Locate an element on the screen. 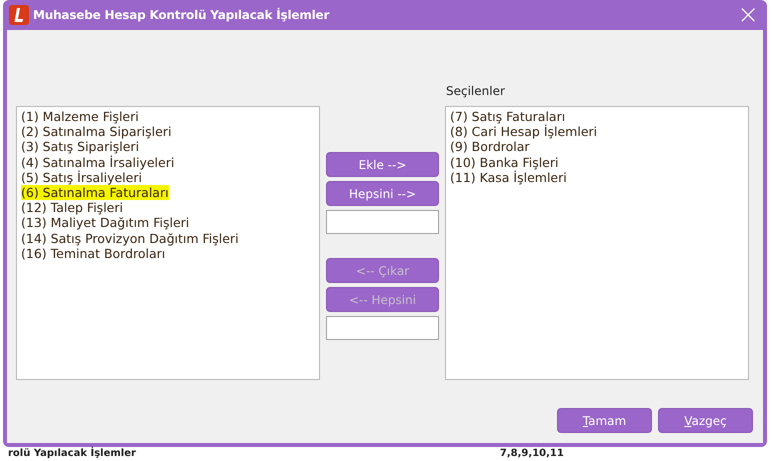 The width and height of the screenshot is (772, 461). list-item: (12) Talep Fişleri is located at coordinates (72, 208).